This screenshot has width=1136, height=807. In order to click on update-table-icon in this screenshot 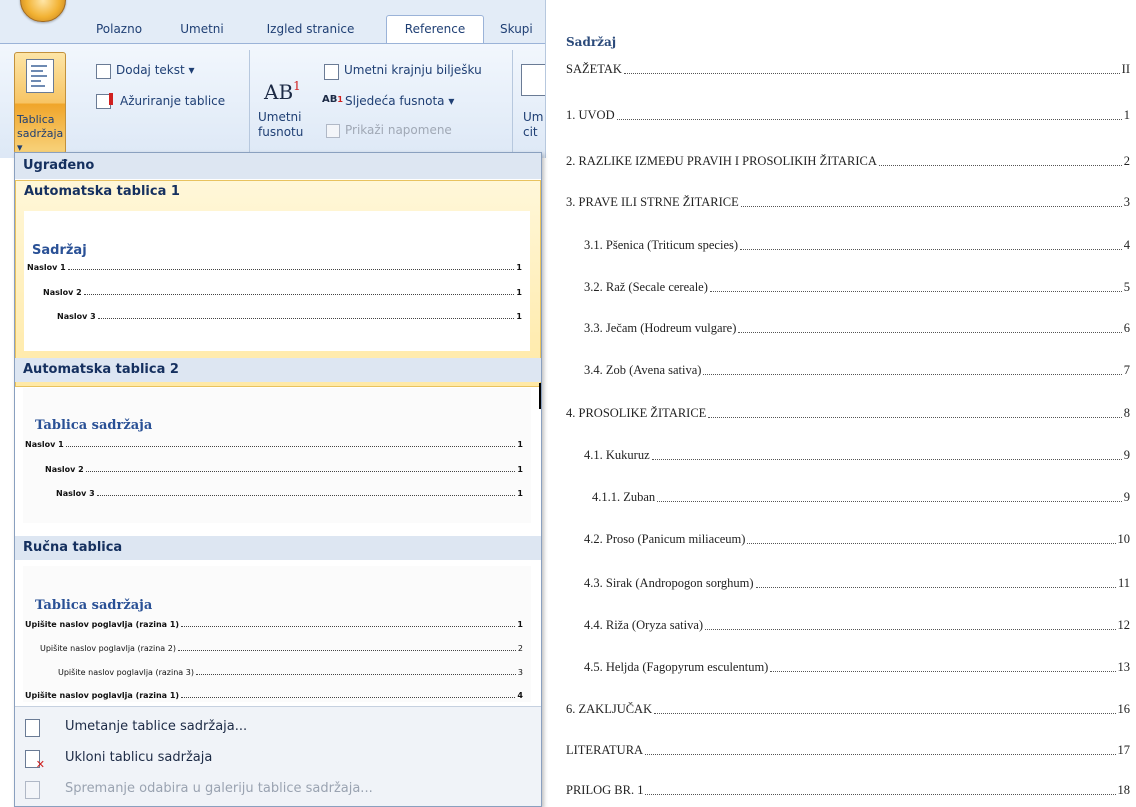, I will do `click(104, 101)`.